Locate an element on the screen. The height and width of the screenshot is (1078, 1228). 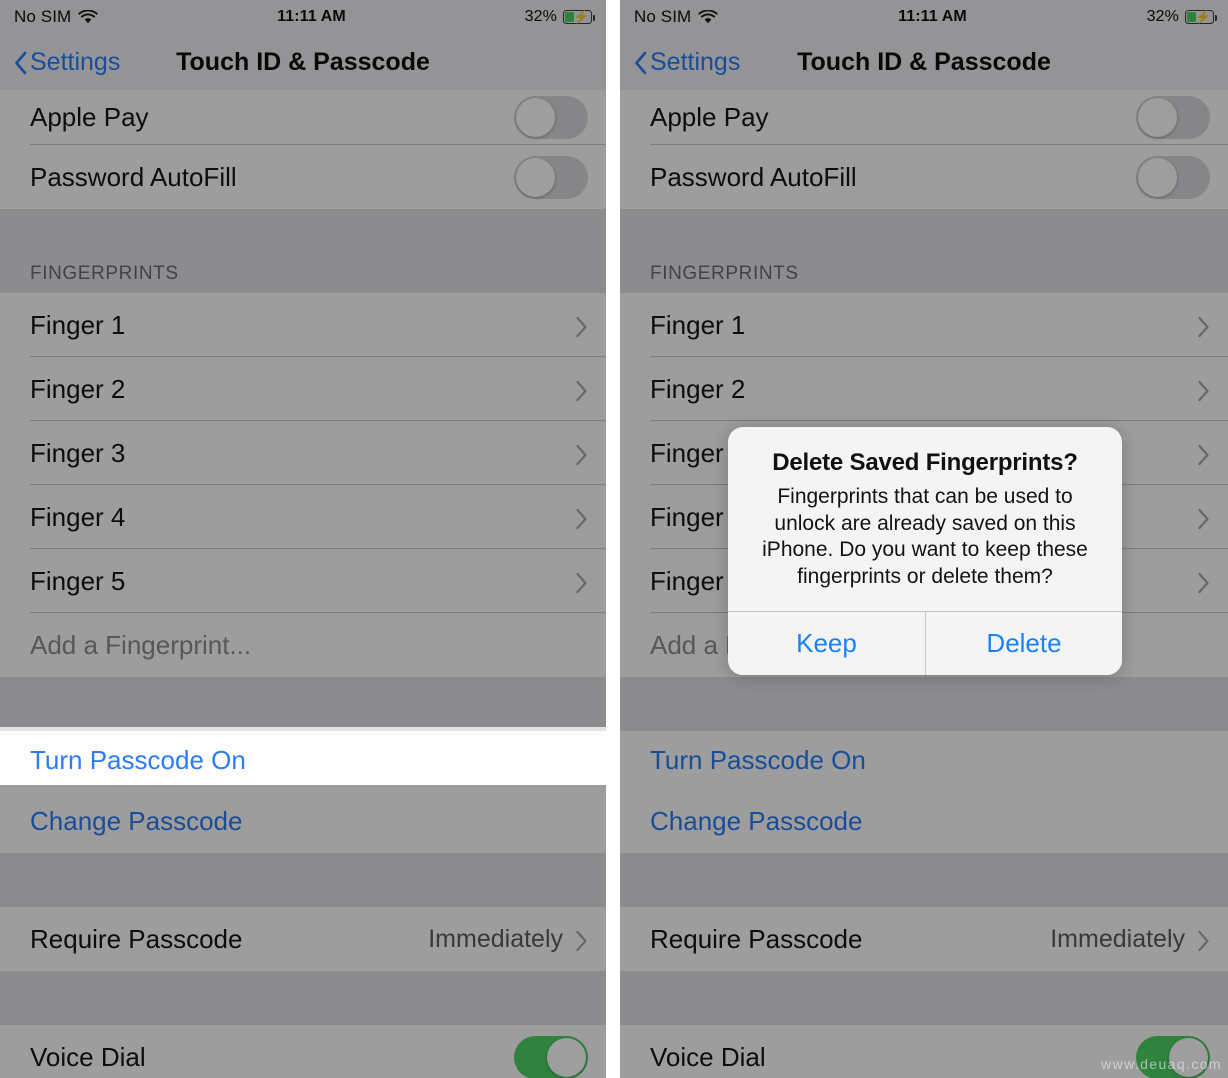
row-finger-3: Finger 3 is located at coordinates (303, 453).